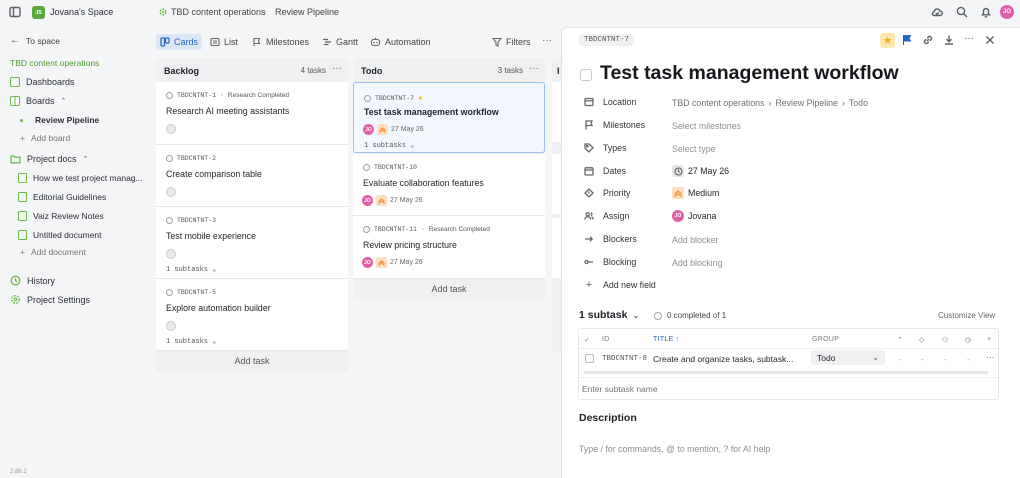  Describe the element at coordinates (53, 252) in the screenshot. I see `add-document-button: + Add document` at that location.